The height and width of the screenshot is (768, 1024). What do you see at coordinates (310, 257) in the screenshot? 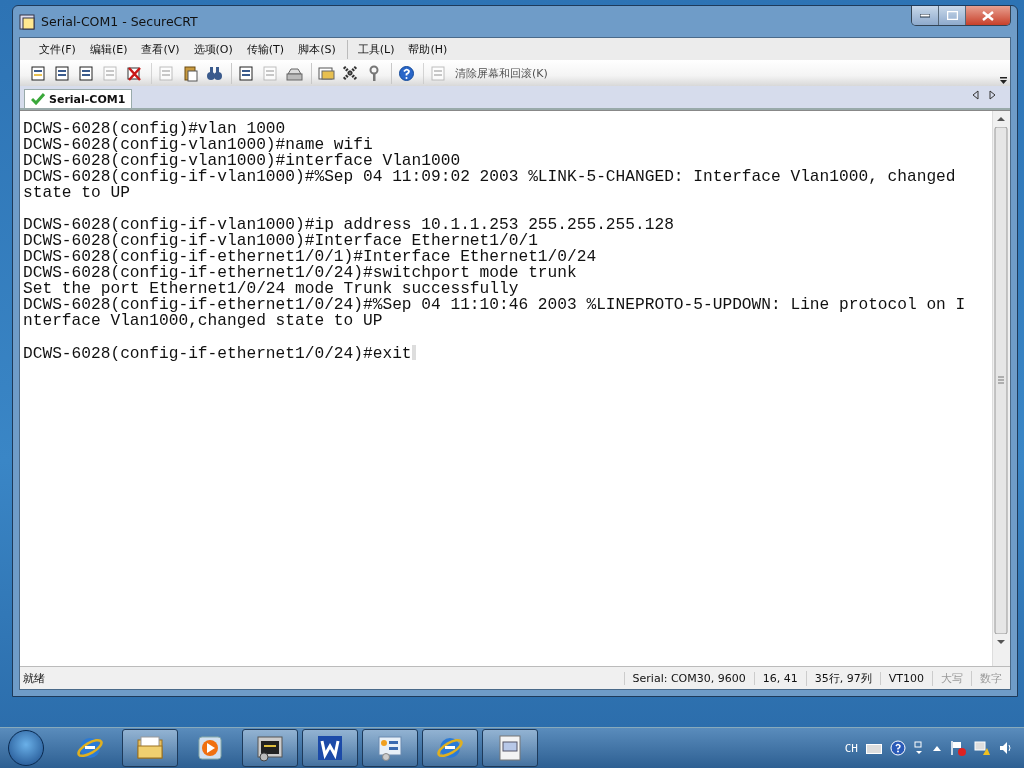
I see `terminal-line: DCWS-6028(config-if-ethernet1/0/1)#Interface Ethernet1/0/24` at bounding box center [310, 257].